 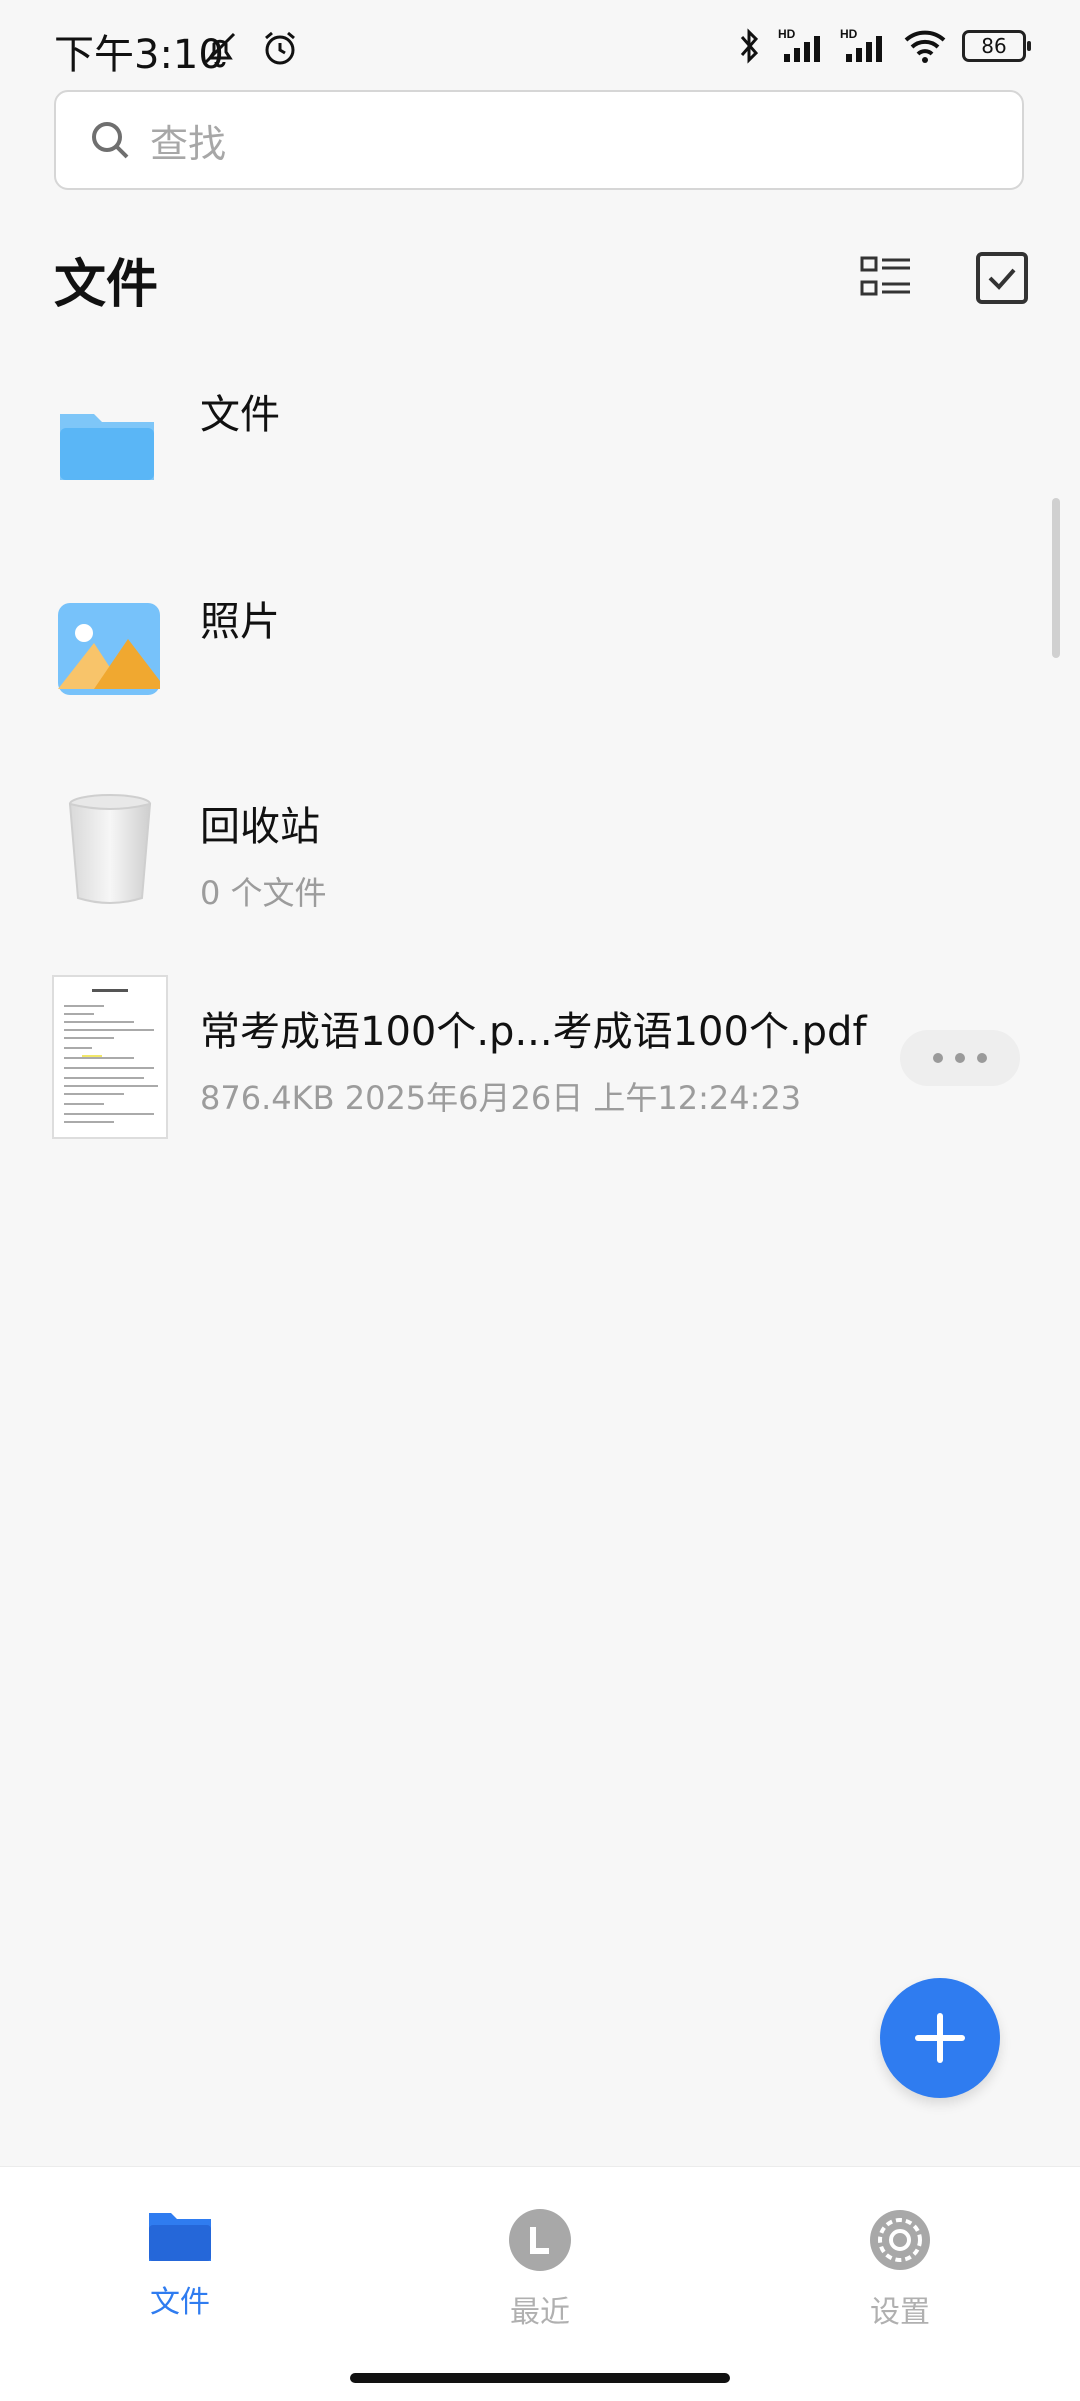 What do you see at coordinates (540, 860) in the screenshot?
I see `list-item-trash: 回收站 0 个文件` at bounding box center [540, 860].